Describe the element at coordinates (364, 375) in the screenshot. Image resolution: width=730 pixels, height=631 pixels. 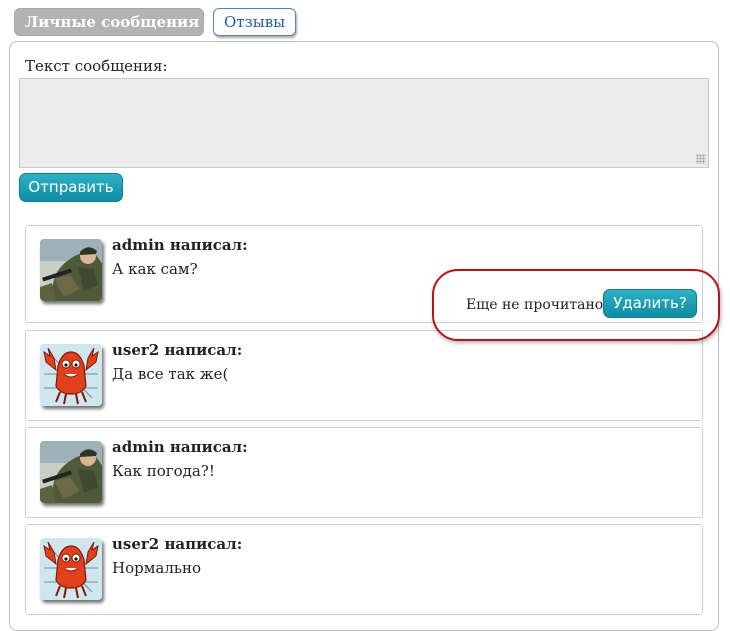
I see `message-item: user2 написал: Да все так же(` at that location.